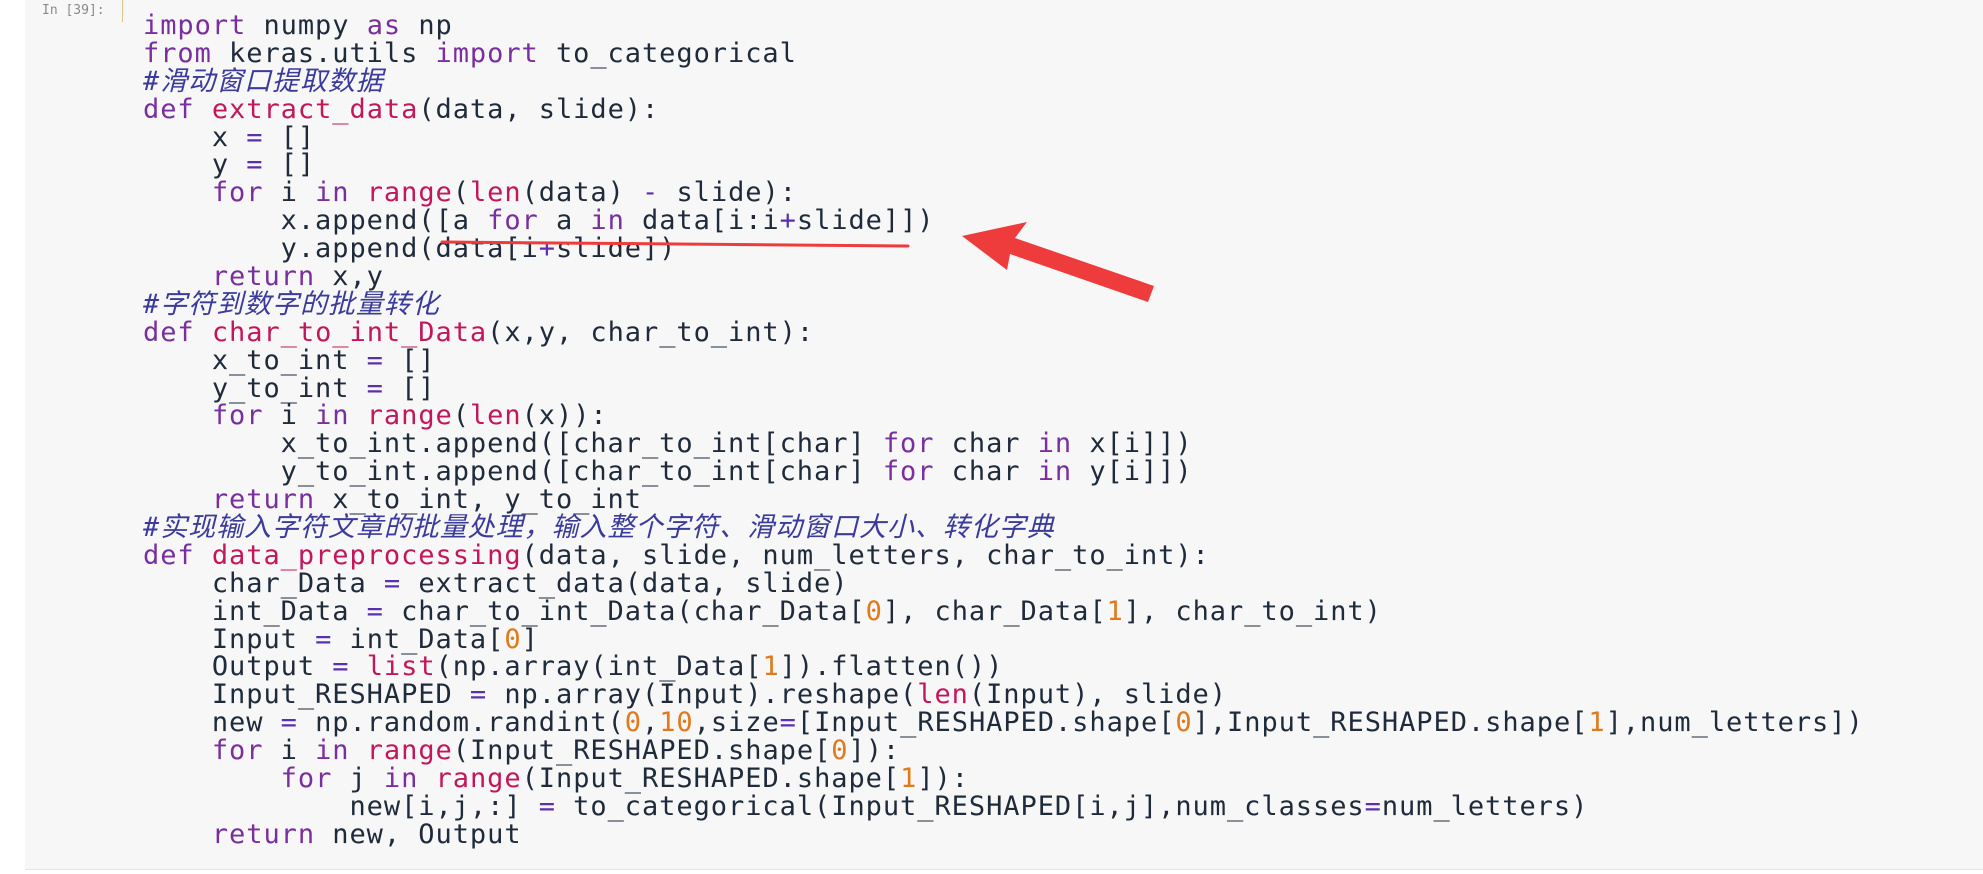 The image size is (1983, 874). What do you see at coordinates (675, 244) in the screenshot?
I see `annotation-underline` at bounding box center [675, 244].